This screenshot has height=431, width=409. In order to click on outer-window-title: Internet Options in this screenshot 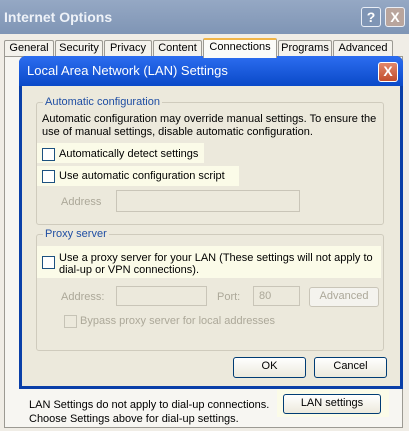, I will do `click(58, 17)`.